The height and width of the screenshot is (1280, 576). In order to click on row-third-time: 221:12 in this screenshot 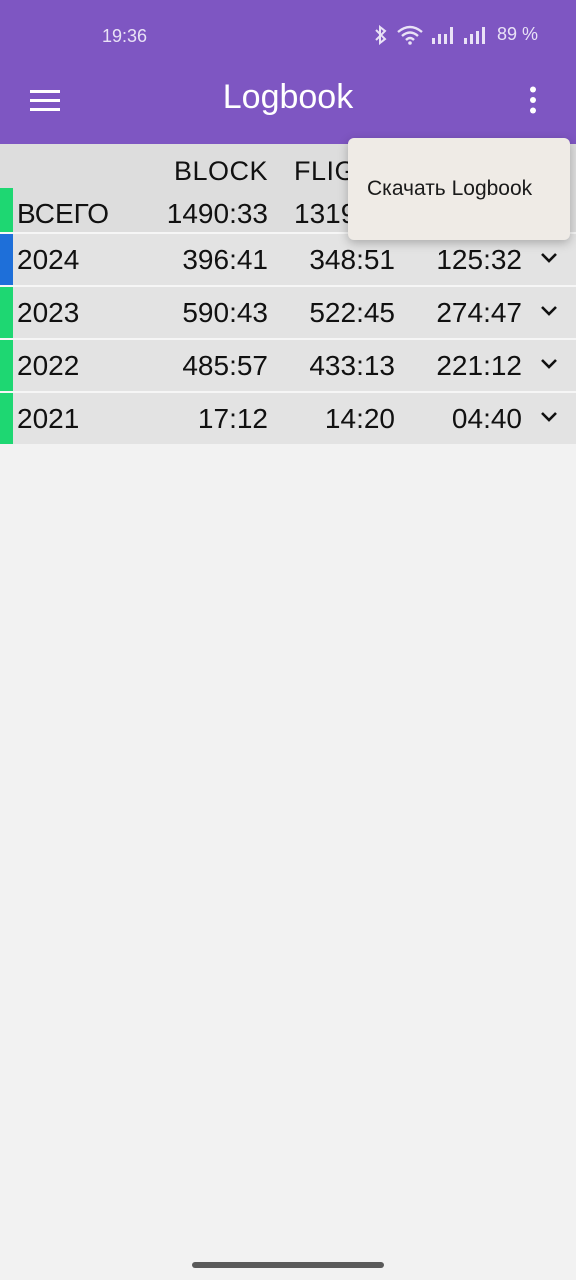, I will do `click(479, 365)`.